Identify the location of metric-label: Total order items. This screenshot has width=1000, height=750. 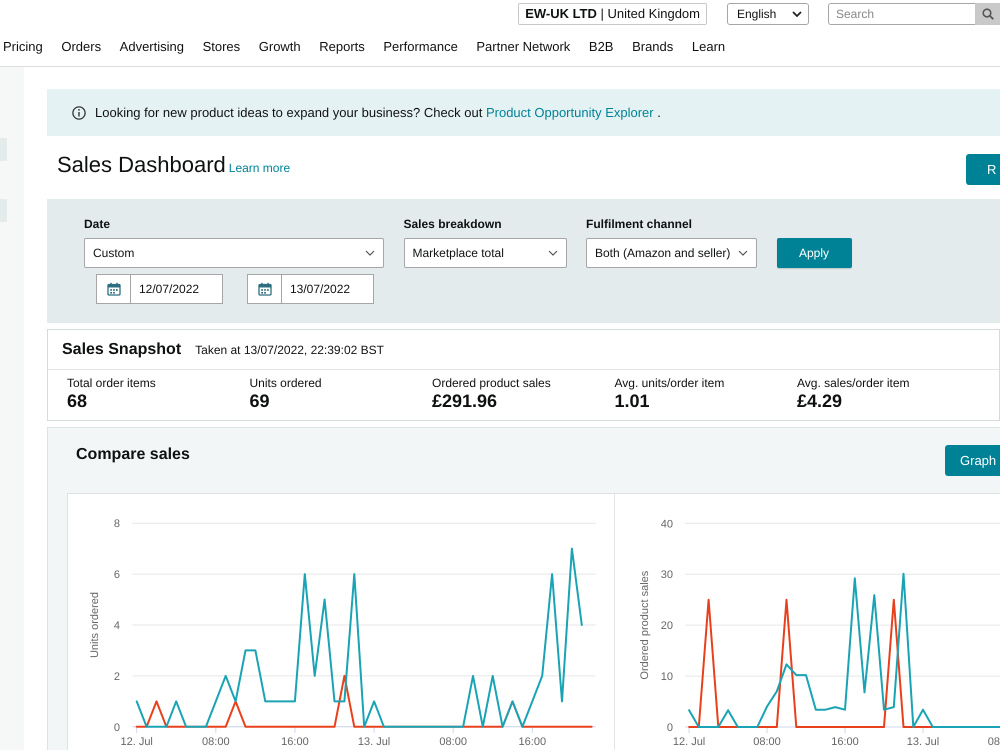
(112, 383).